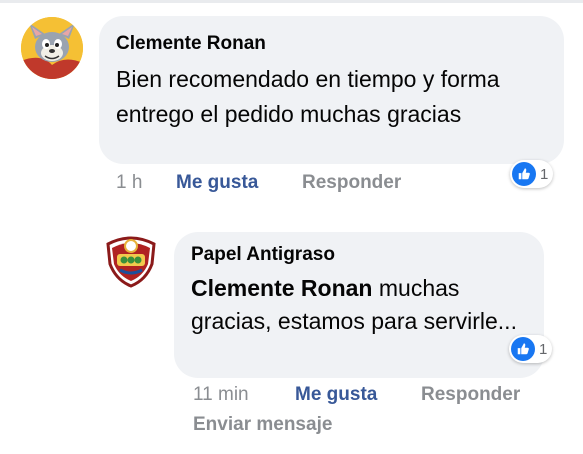 This screenshot has height=454, width=583. I want to click on reply-like-link: Me gusta, so click(358, 395).